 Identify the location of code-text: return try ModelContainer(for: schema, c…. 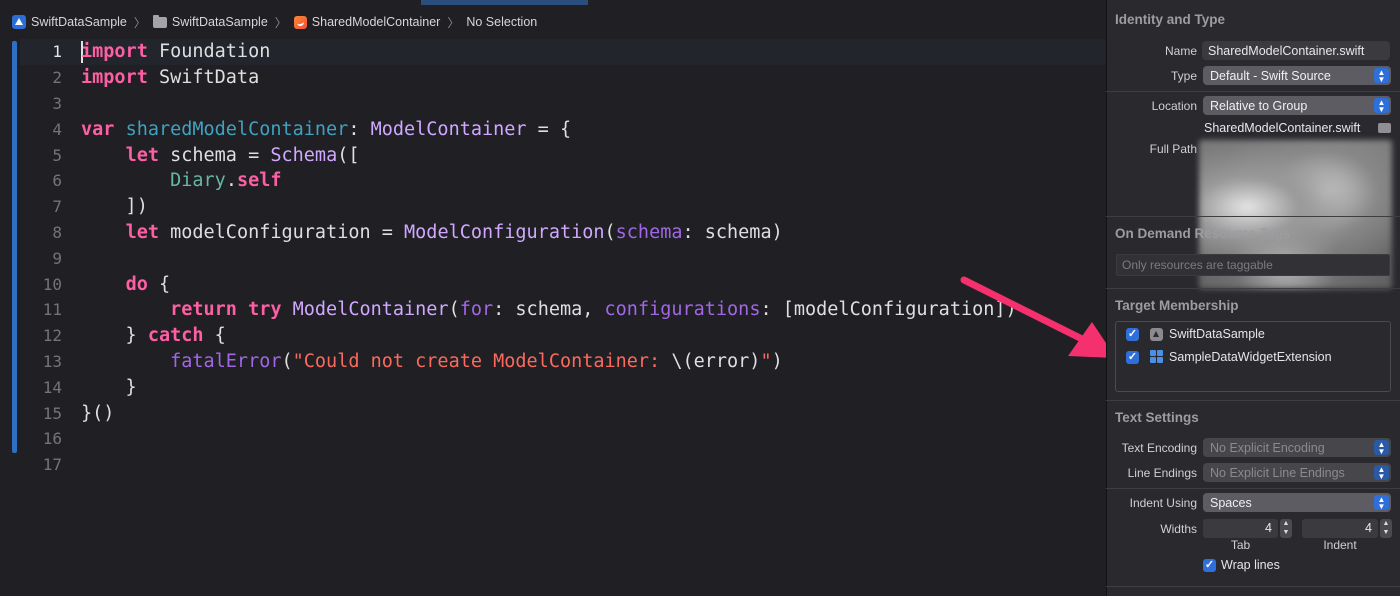
(539, 309).